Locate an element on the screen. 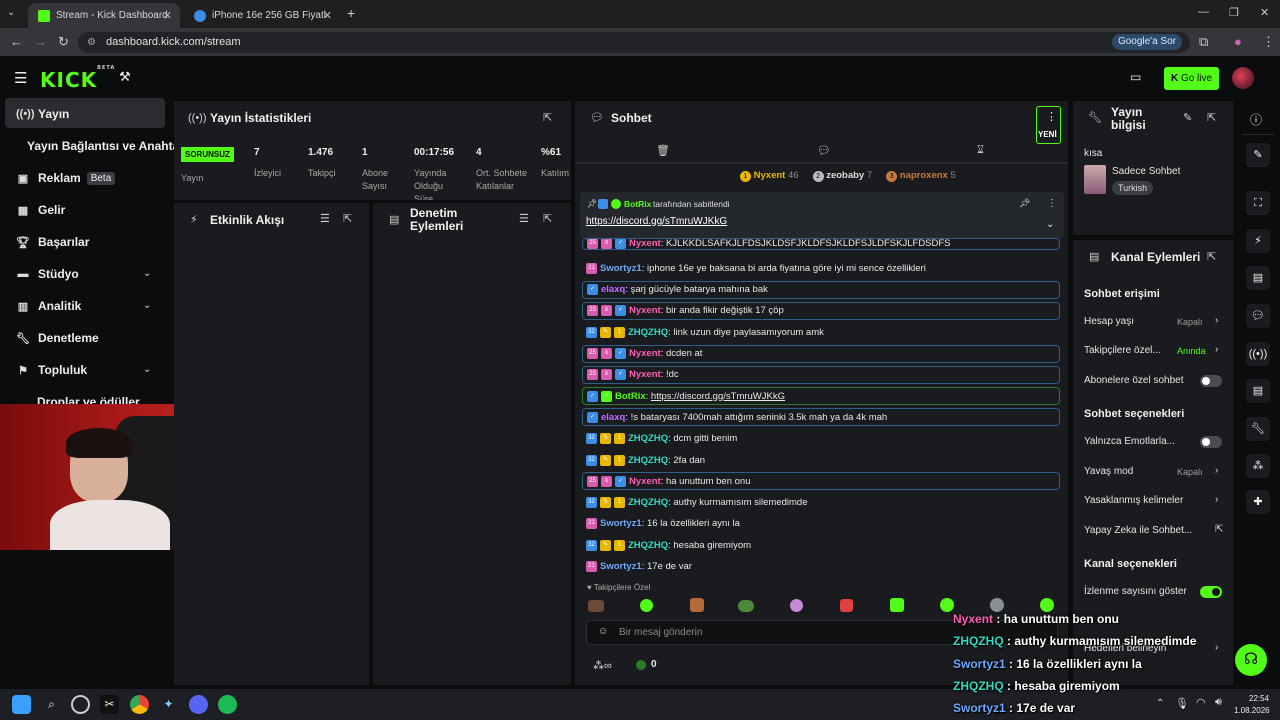 The width and height of the screenshot is (1280, 720). pinned-link: https://discord.gg/sTmruWJKkG is located at coordinates (656, 221).